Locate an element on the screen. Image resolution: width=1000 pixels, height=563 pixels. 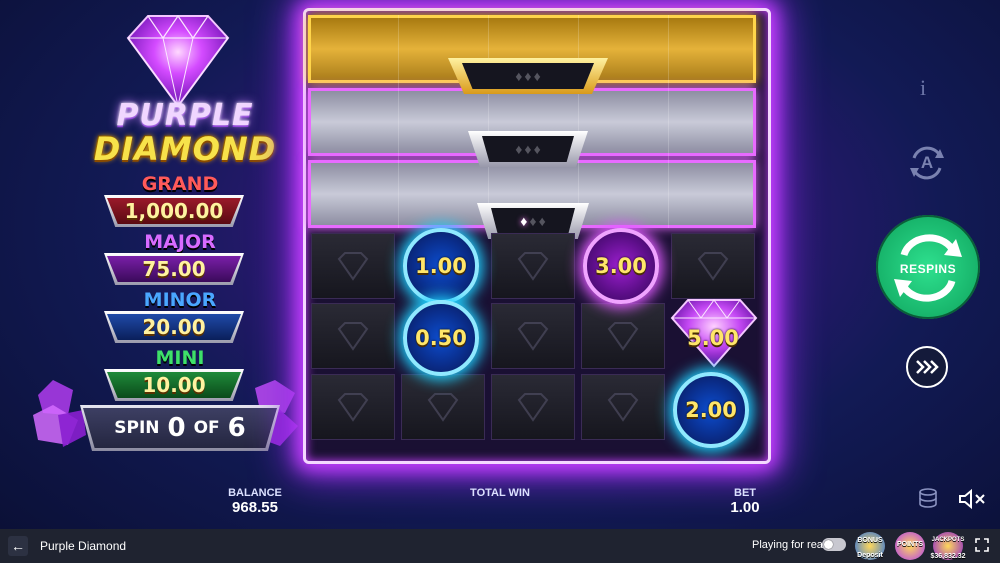
jackpot-mini-box: 10.00 is located at coordinates (174, 385).